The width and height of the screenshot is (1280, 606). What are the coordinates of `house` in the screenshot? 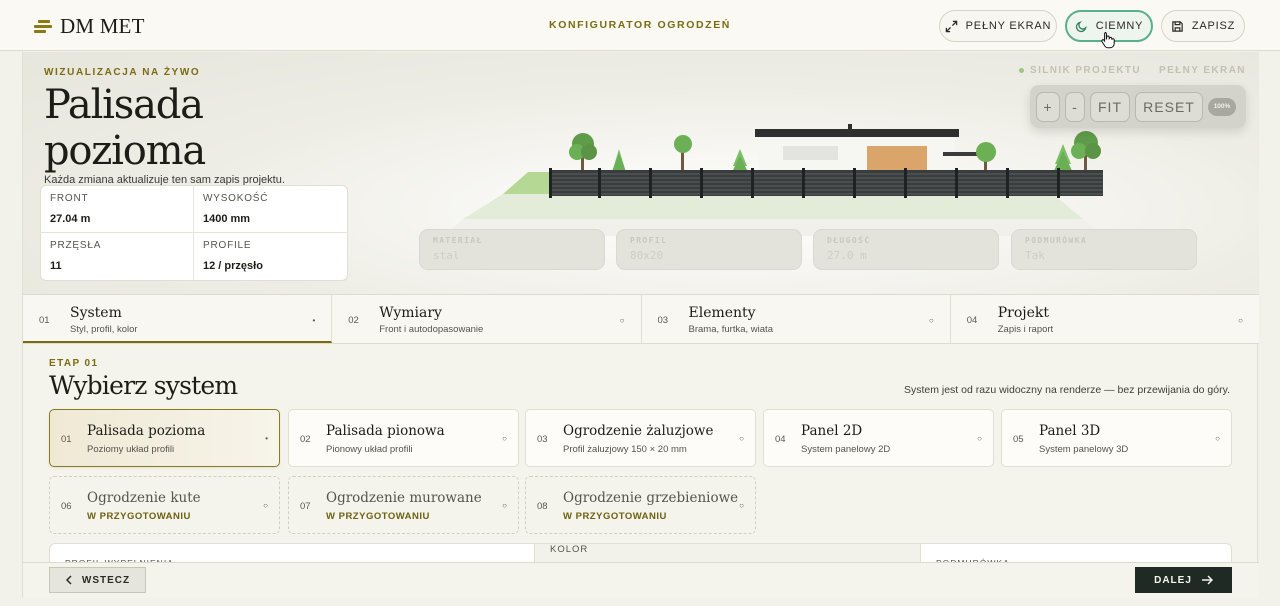 It's located at (874, 149).